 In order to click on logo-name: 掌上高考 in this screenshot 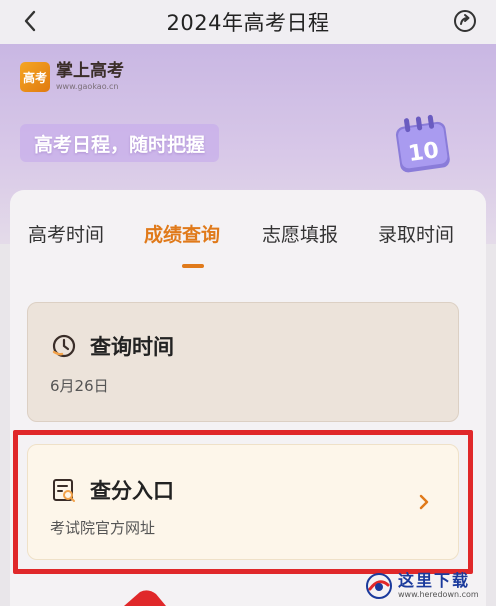, I will do `click(90, 71)`.